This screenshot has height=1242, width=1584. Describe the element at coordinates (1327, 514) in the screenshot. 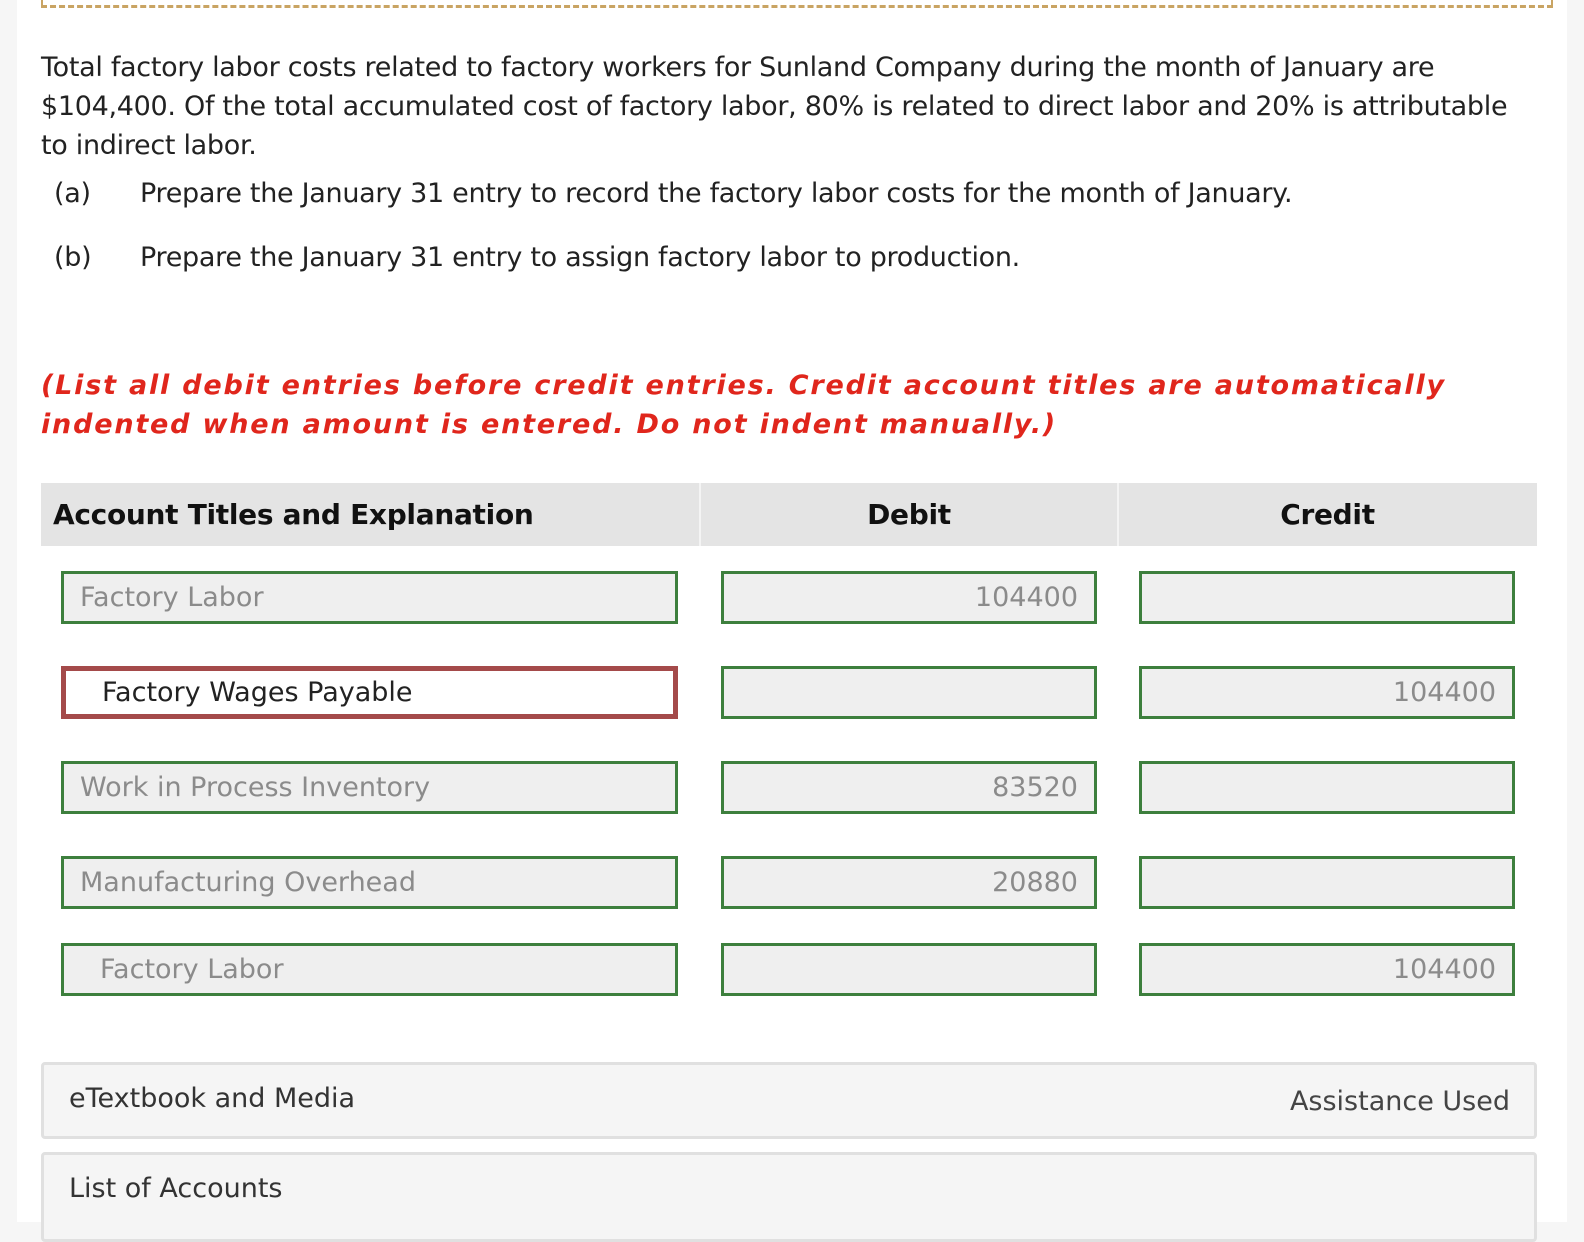

I see `credit-column-header: Credit` at that location.